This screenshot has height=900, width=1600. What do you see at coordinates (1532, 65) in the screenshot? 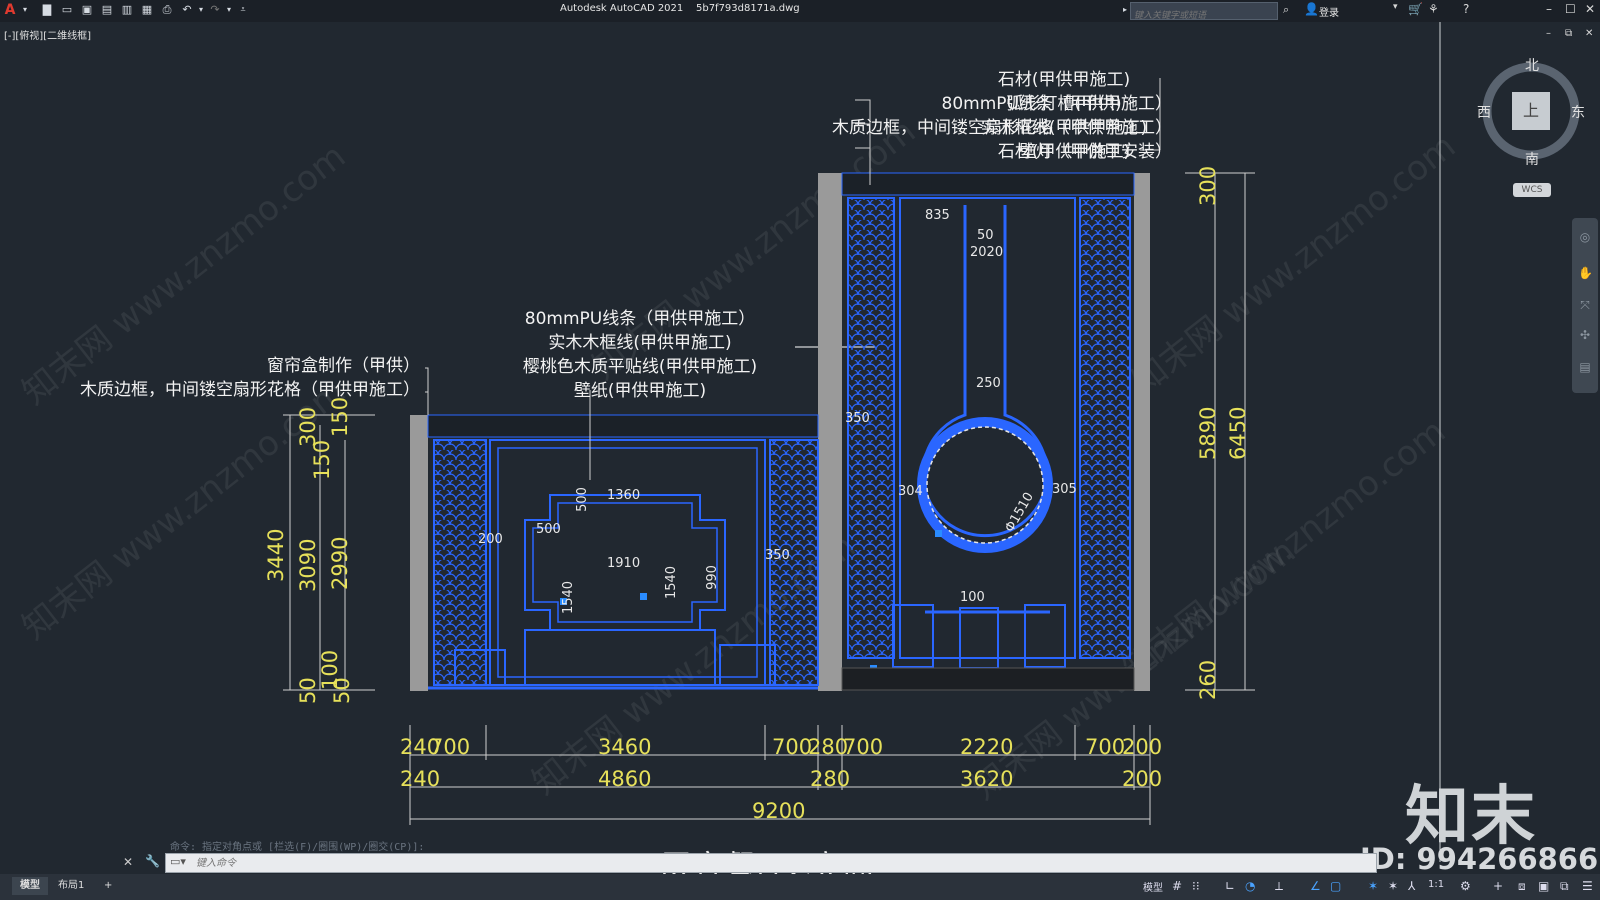
I see `compass-north: 北` at bounding box center [1532, 65].